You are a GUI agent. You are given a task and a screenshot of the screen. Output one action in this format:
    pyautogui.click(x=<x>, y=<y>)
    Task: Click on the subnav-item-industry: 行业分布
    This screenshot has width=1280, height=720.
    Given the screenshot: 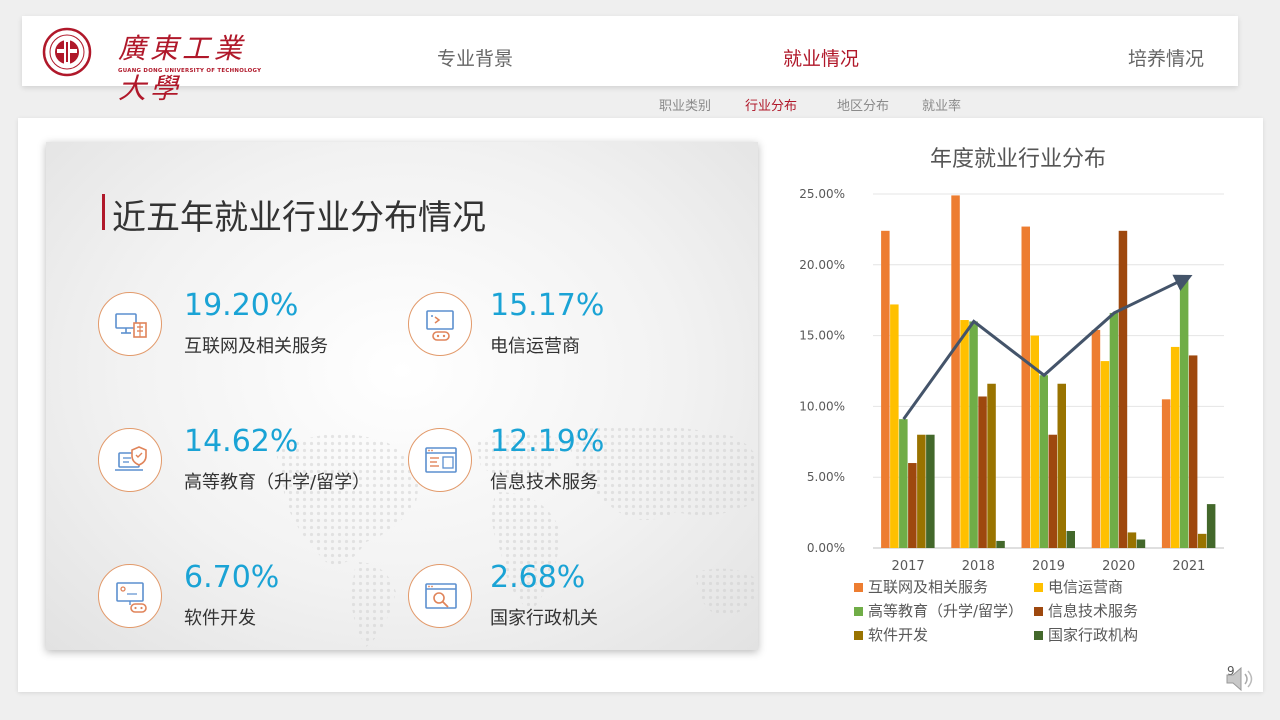 What is the action you would take?
    pyautogui.click(x=771, y=104)
    